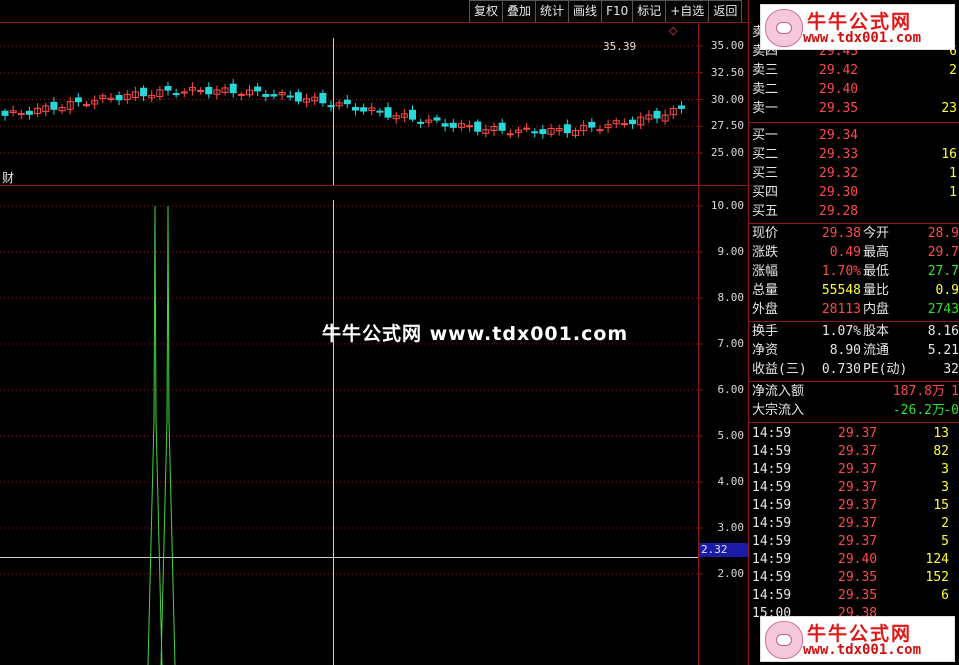 This screenshot has height=665, width=959. Describe the element at coordinates (949, 154) in the screenshot. I see `order-volume: 16` at that location.